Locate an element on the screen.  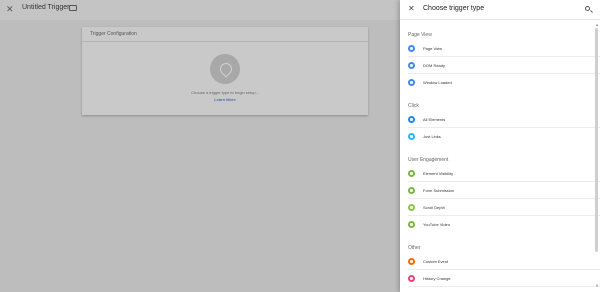
panel-header: ✕ Choose trigger type is located at coordinates (500, 10).